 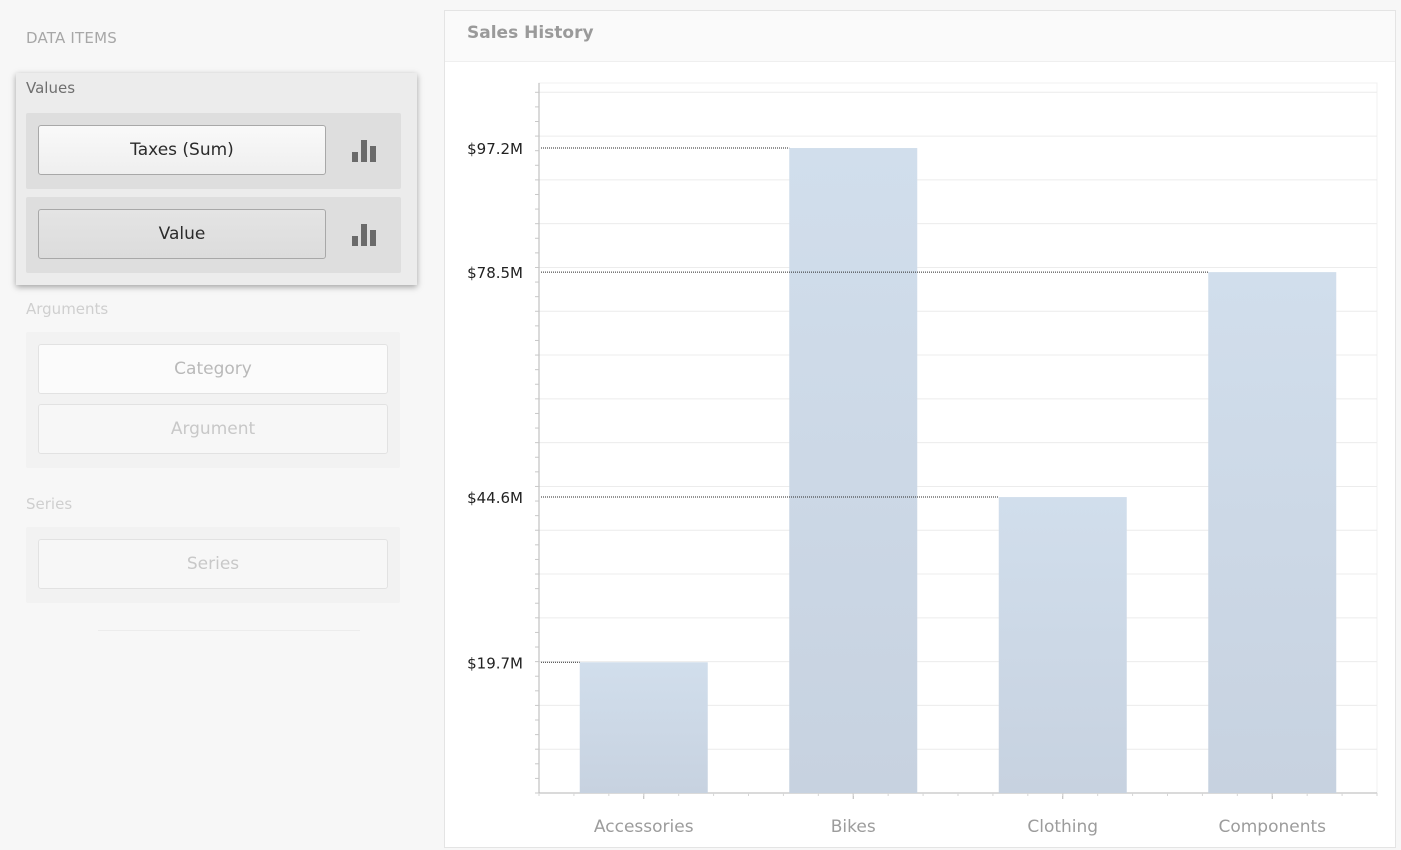 What do you see at coordinates (49, 504) in the screenshot?
I see `series-label: Series` at bounding box center [49, 504].